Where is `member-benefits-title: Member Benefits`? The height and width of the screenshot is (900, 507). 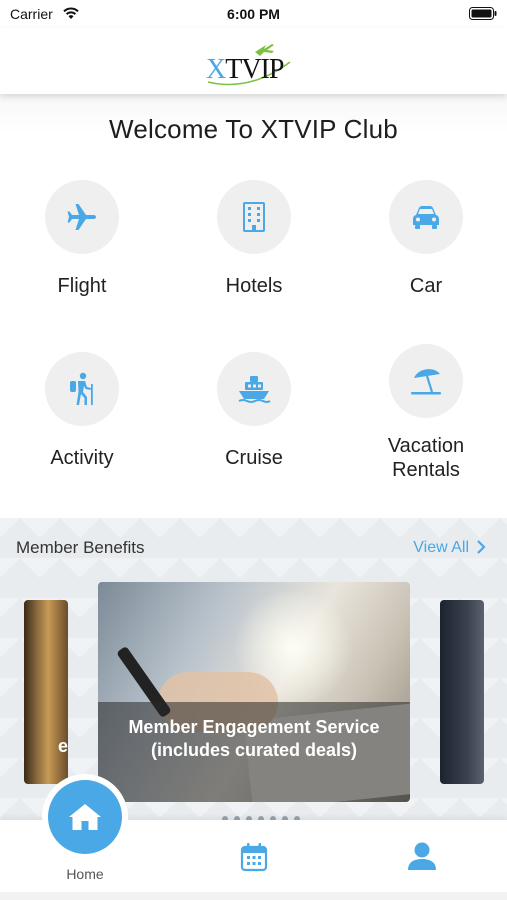
member-benefits-title: Member Benefits is located at coordinates (80, 547).